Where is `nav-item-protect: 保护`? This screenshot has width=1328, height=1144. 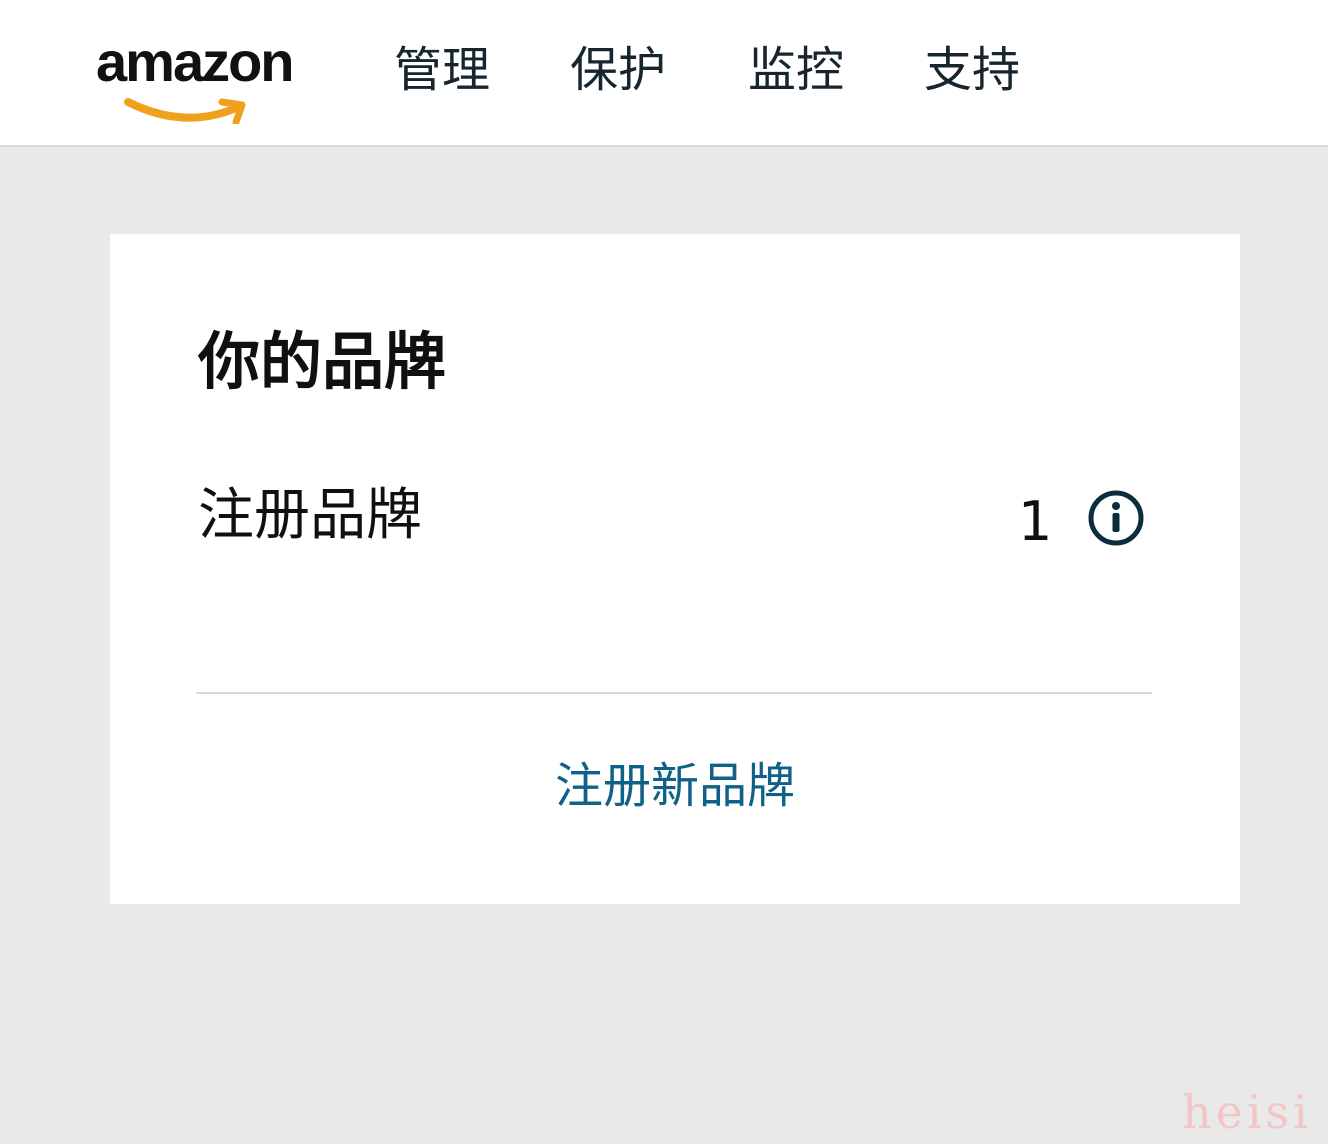 nav-item-protect: 保护 is located at coordinates (618, 70).